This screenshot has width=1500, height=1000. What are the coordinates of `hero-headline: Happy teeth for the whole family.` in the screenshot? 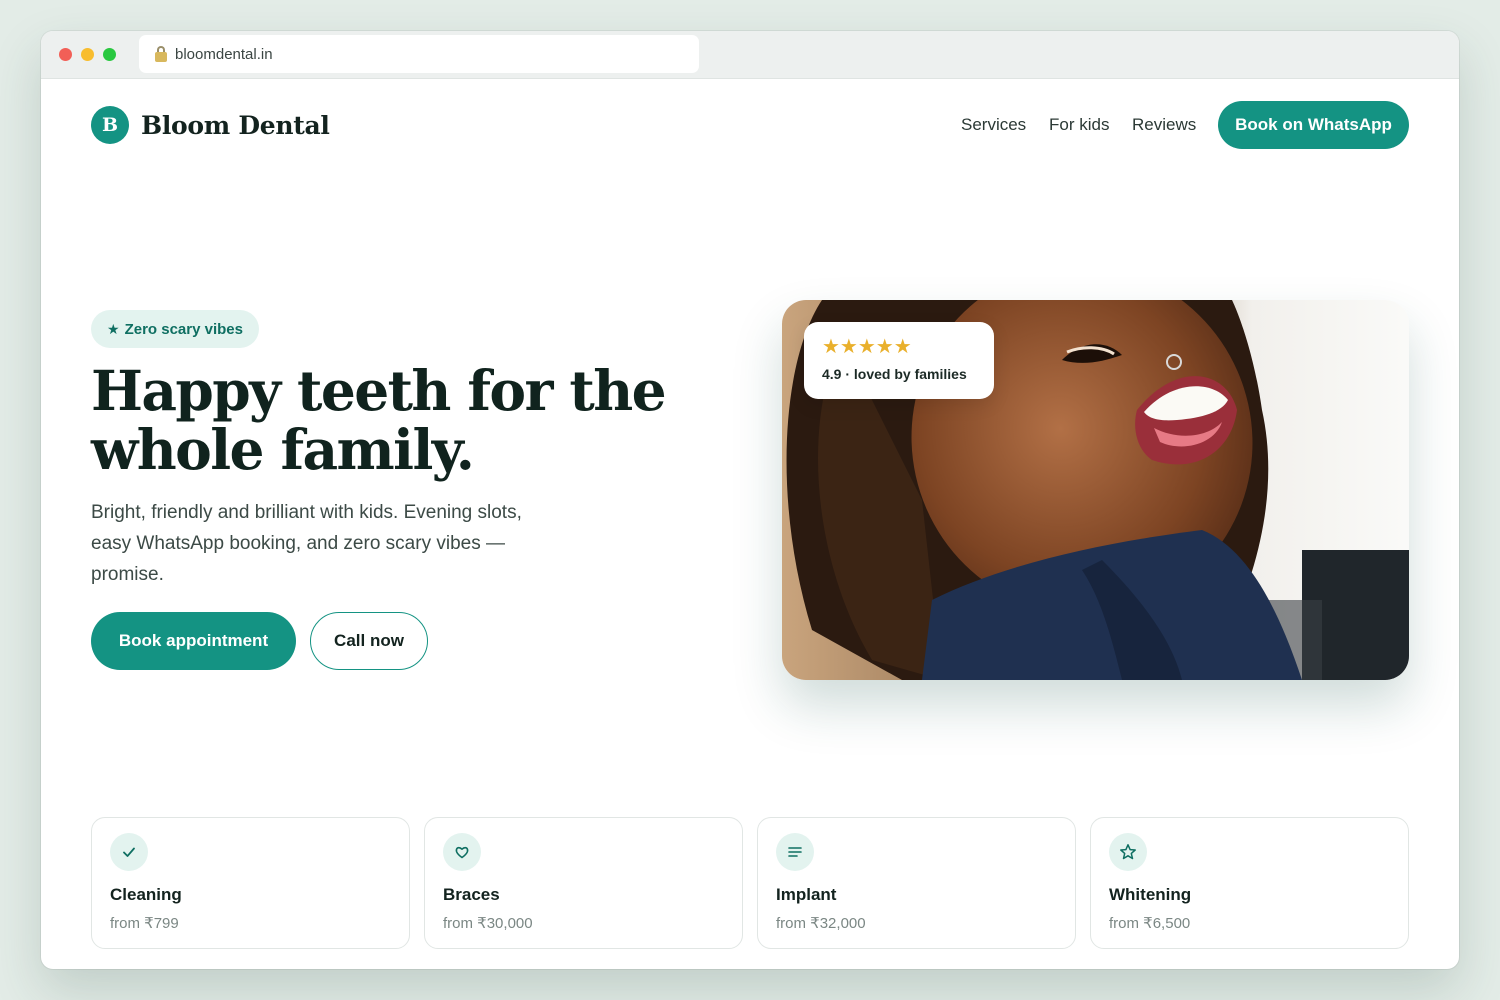 It's located at (379, 420).